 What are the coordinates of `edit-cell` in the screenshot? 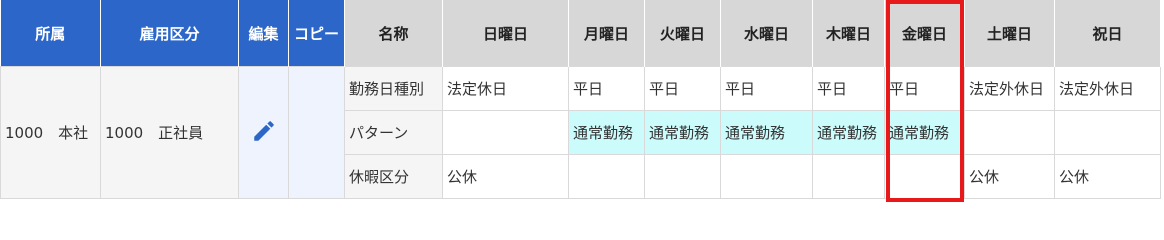 It's located at (263, 132).